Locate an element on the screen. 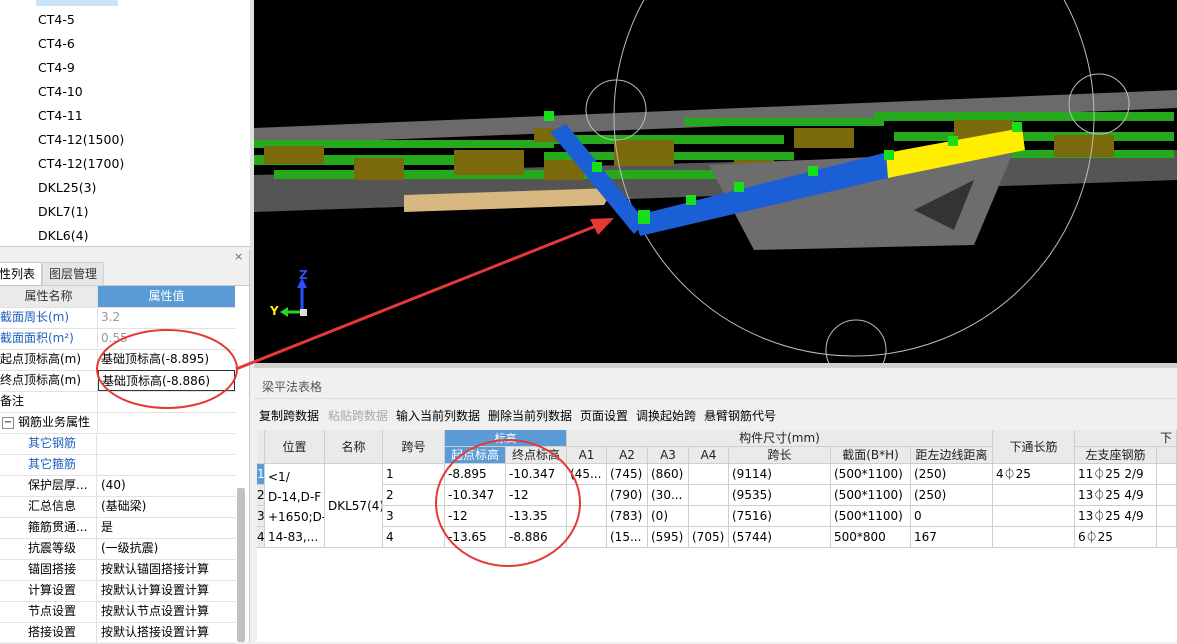 This screenshot has width=1177, height=644. cell-end-elev: -10.347 is located at coordinates (536, 474).